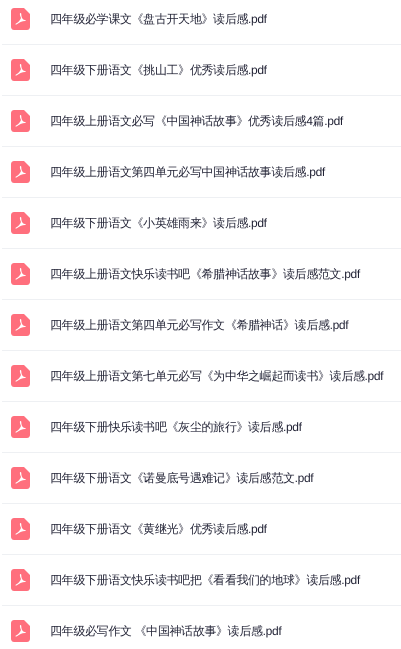  What do you see at coordinates (205, 580) in the screenshot?
I see `file-name: 四年级下册语文快乐读书吧把《看看我们的地球》读后感.pdf` at bounding box center [205, 580].